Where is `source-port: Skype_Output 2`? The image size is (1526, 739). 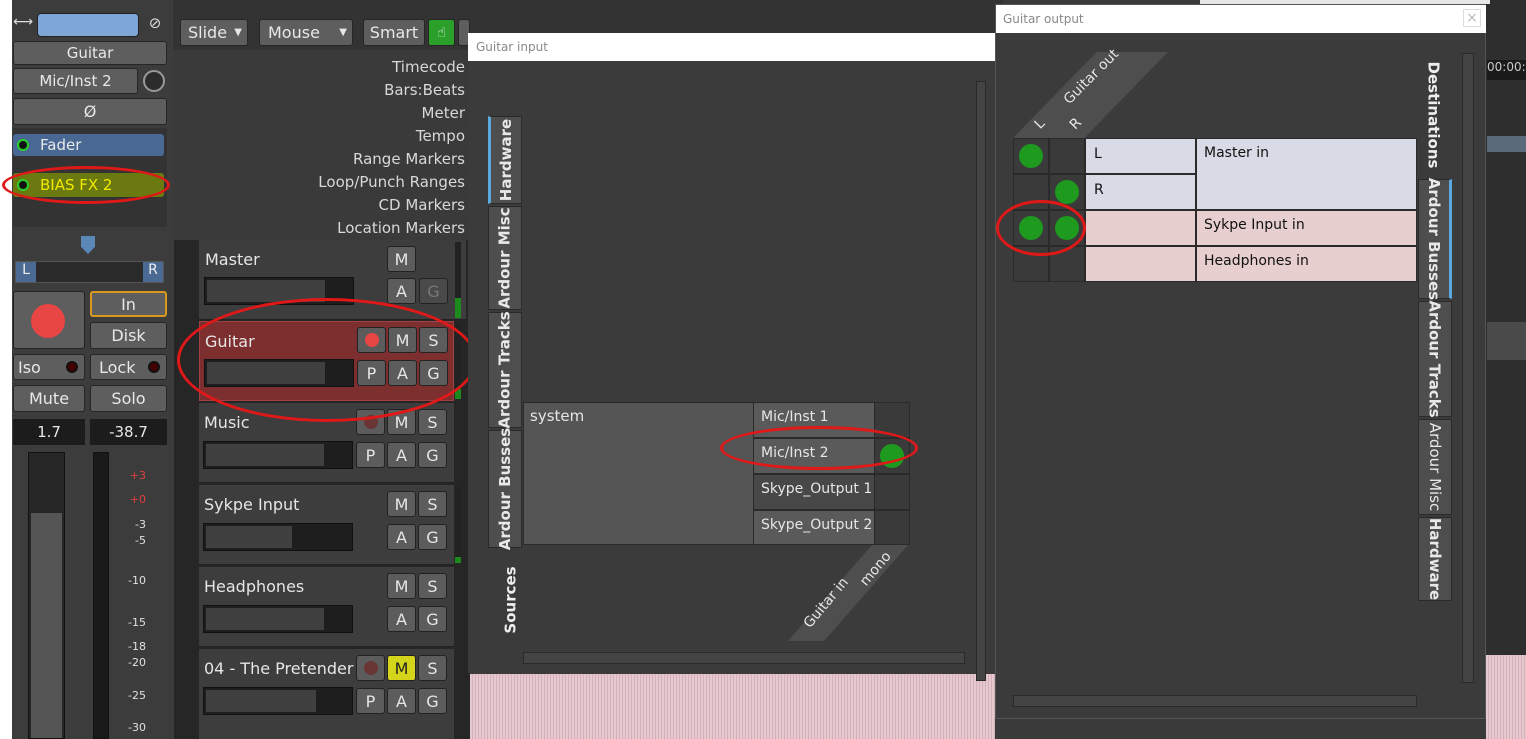
source-port: Skype_Output 2 is located at coordinates (814, 527).